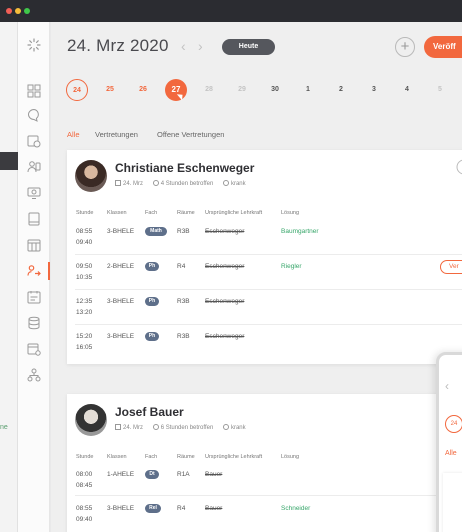 The image size is (462, 532). I want to click on absence-reason: krank, so click(238, 184).